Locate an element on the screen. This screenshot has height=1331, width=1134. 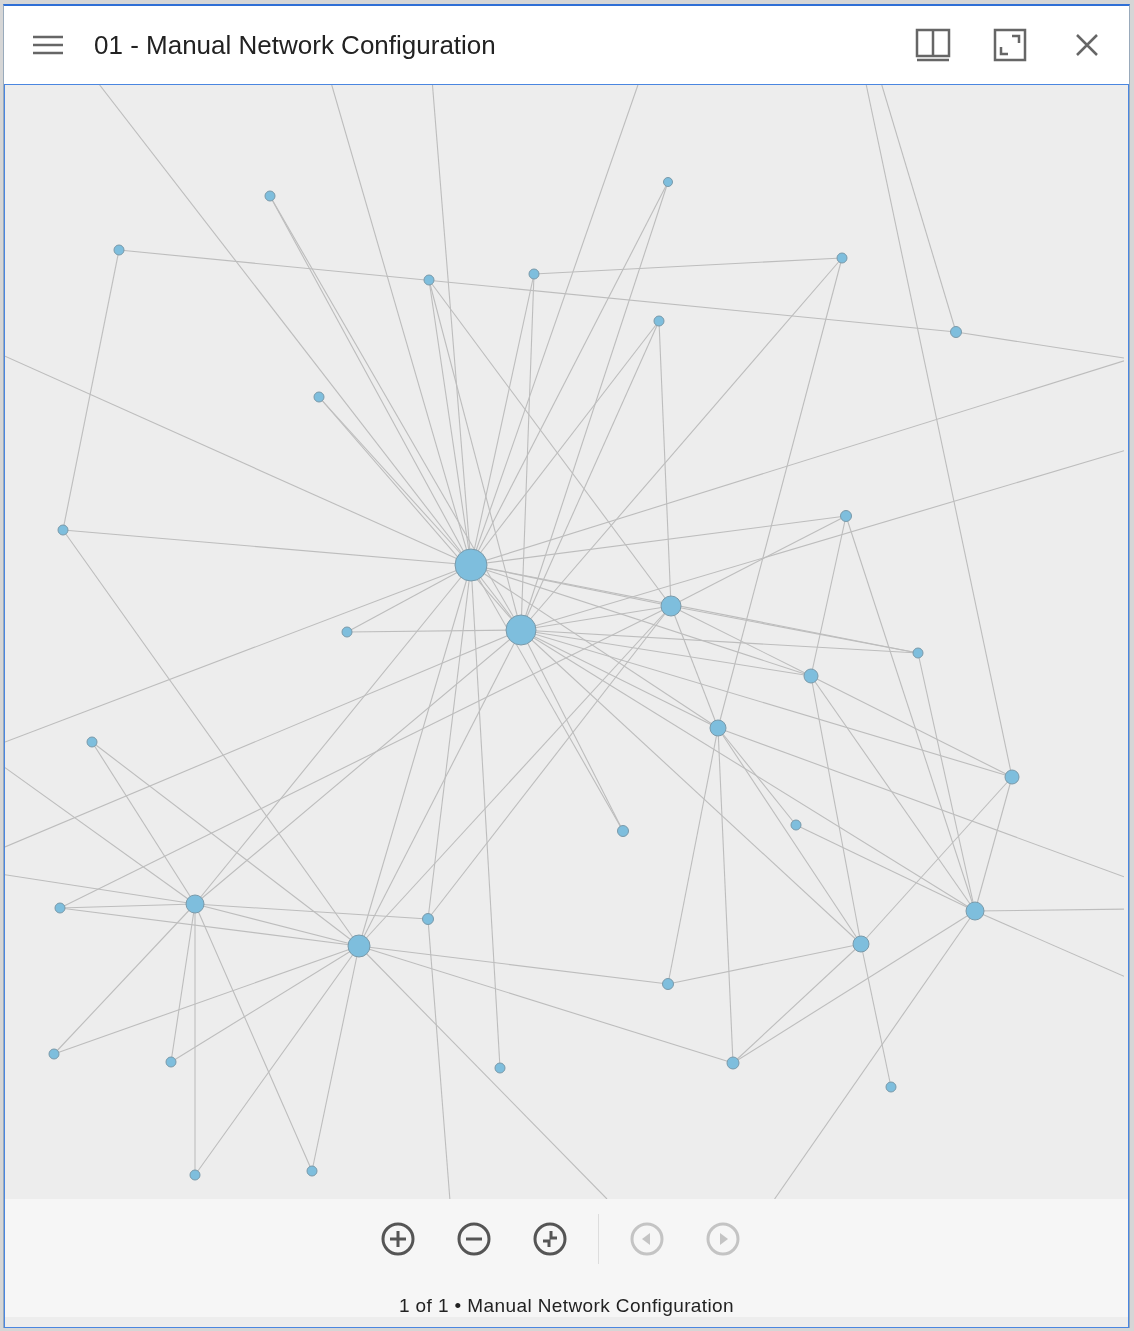
page-caption: 1 of 1 • Manual Network Configuration is located at coordinates (566, 1306).